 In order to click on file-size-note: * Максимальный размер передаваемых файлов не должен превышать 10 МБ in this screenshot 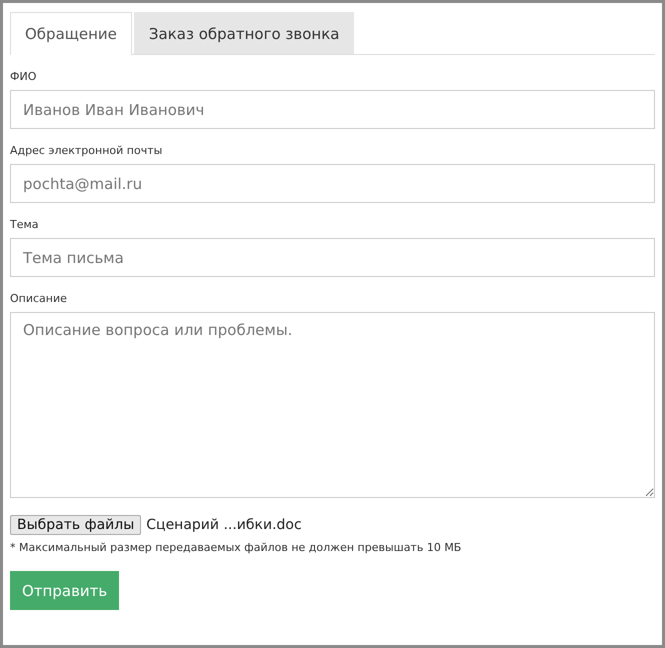, I will do `click(236, 547)`.